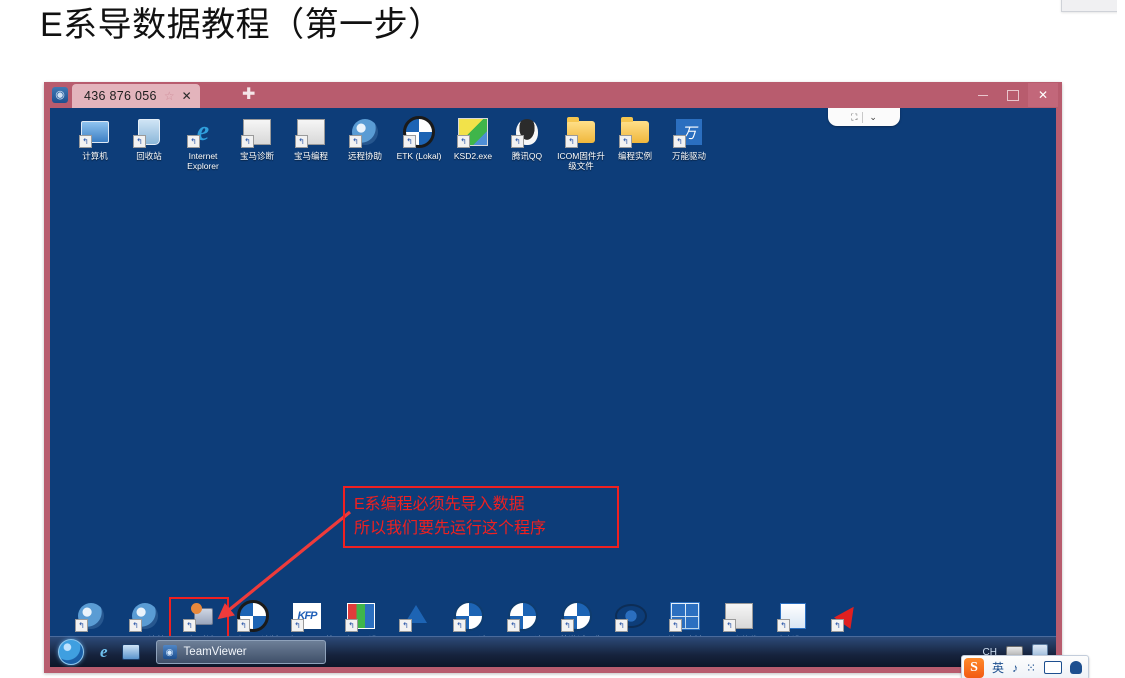 The width and height of the screenshot is (1125, 678). Describe the element at coordinates (187, 96) in the screenshot. I see `close-tab-icon: ✕` at that location.